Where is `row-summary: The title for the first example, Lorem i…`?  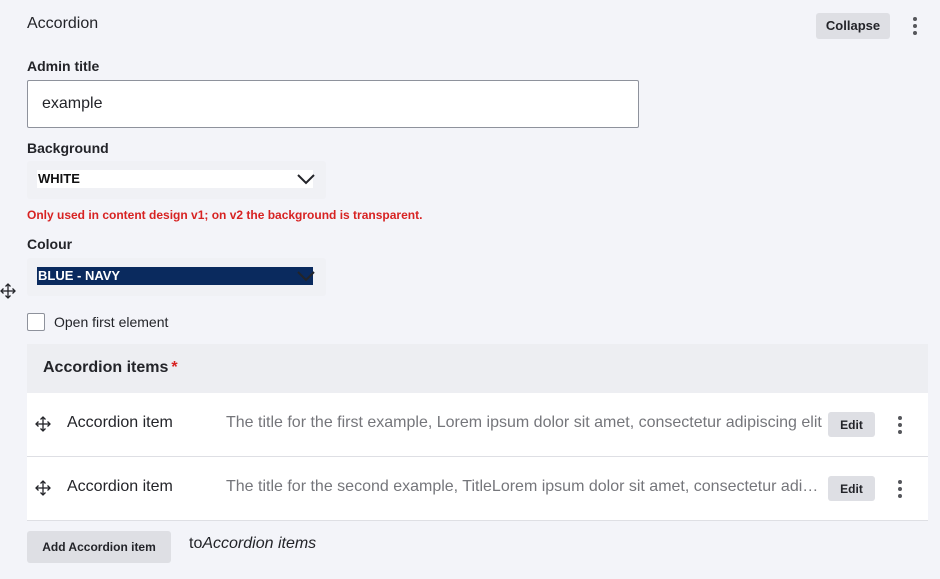 row-summary: The title for the first example, Lorem i… is located at coordinates (524, 422).